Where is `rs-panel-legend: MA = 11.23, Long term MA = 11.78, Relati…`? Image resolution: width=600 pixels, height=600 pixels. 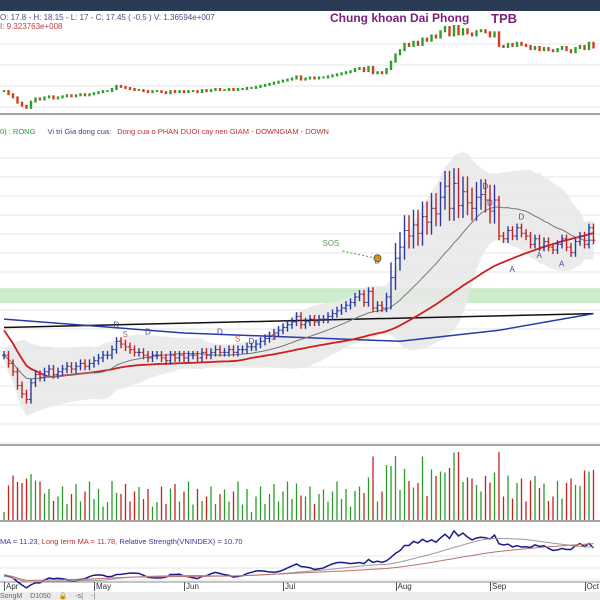 rs-panel-legend: MA = 11.23, Long term MA = 11.78, Relati… is located at coordinates (121, 541).